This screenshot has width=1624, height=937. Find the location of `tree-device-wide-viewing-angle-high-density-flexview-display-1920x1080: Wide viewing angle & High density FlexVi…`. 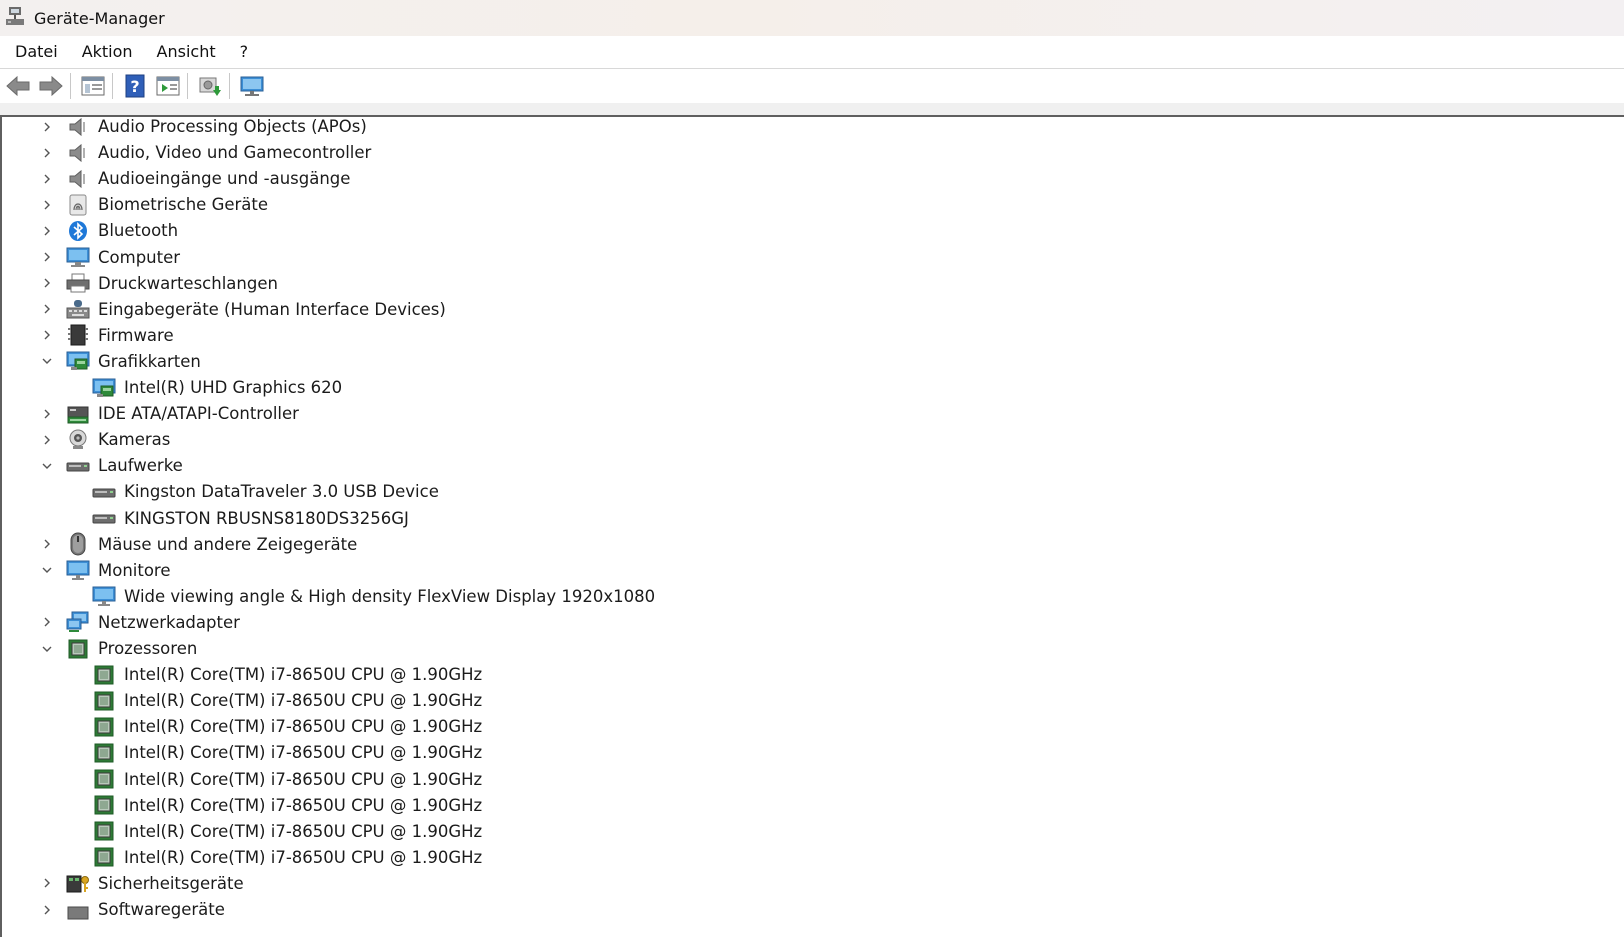

tree-device-wide-viewing-angle-high-density-flexview-display-1920x1080: Wide viewing angle & High density FlexVi… is located at coordinates (373, 596).